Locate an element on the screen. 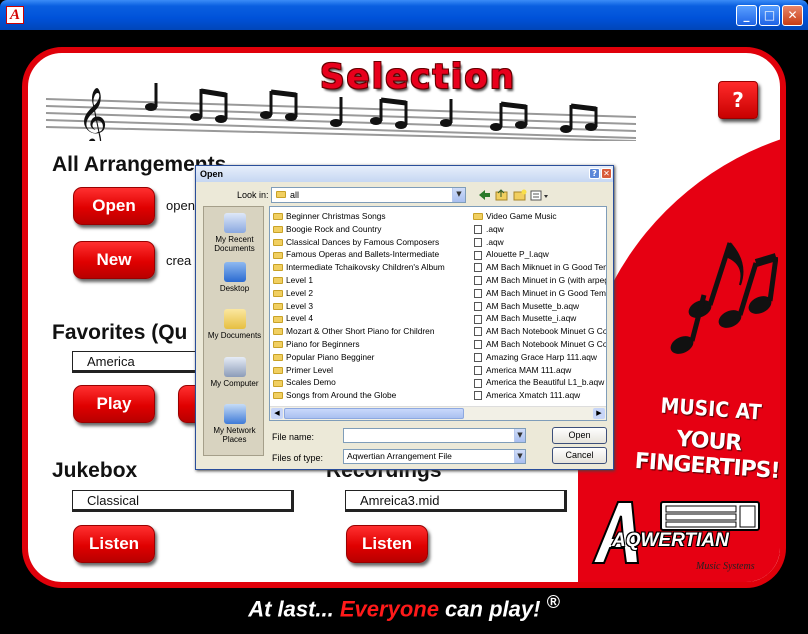 The width and height of the screenshot is (808, 634). place-network-places: My Network Places is located at coordinates (234, 424).